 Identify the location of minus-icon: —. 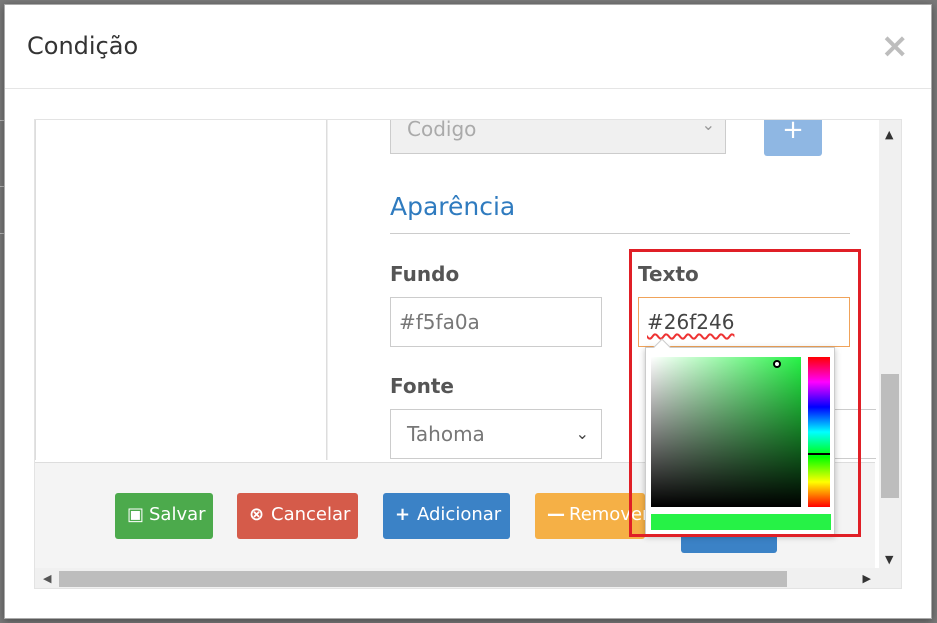
(556, 514).